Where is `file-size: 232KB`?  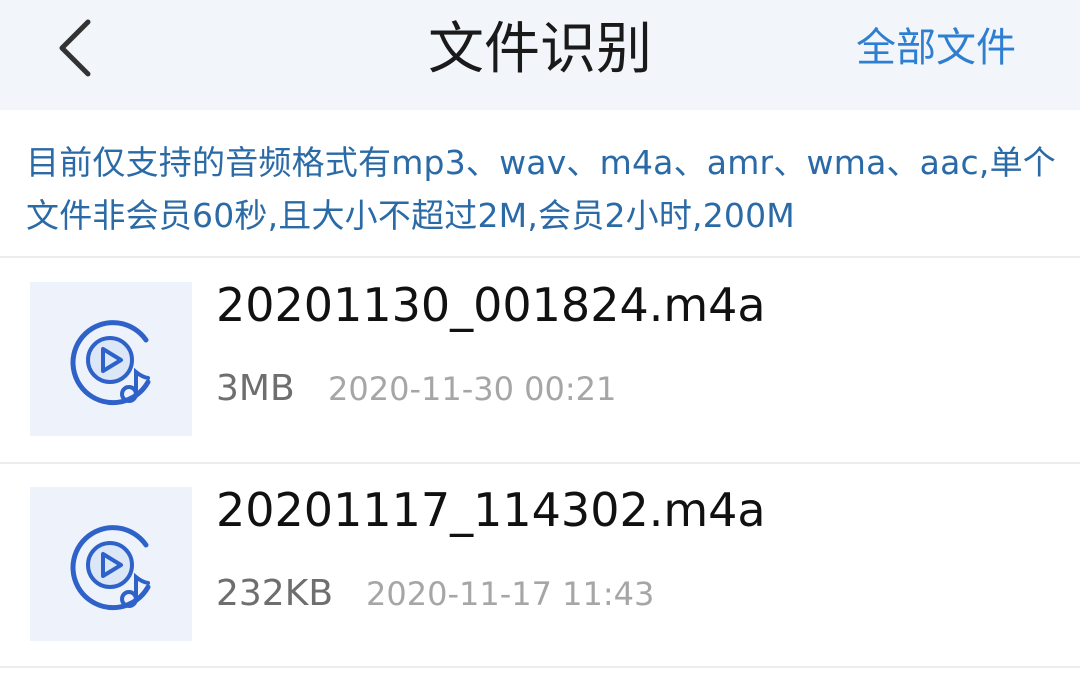
file-size: 232KB is located at coordinates (275, 593).